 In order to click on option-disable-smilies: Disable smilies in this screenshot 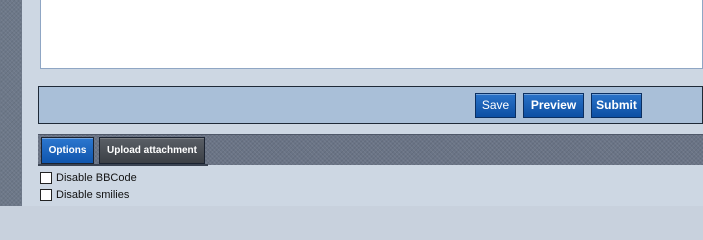, I will do `click(84, 195)`.